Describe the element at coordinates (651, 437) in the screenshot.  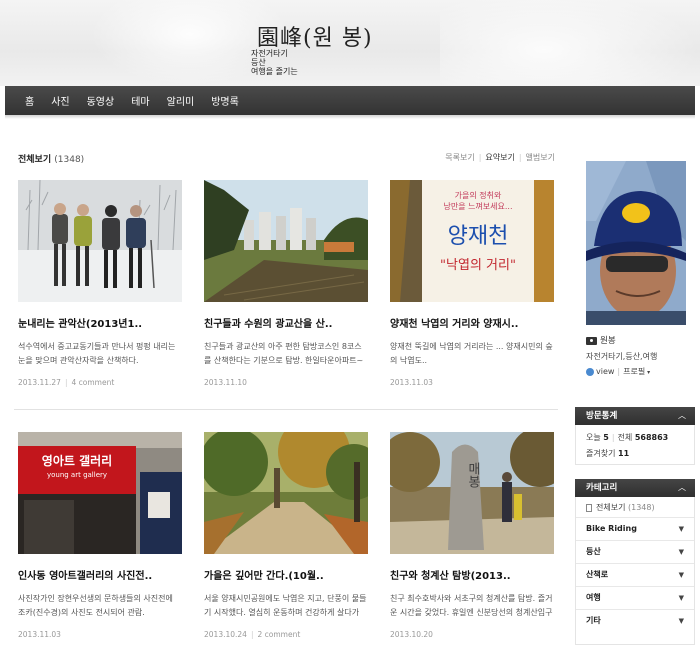
I see `total-count: 568863` at that location.